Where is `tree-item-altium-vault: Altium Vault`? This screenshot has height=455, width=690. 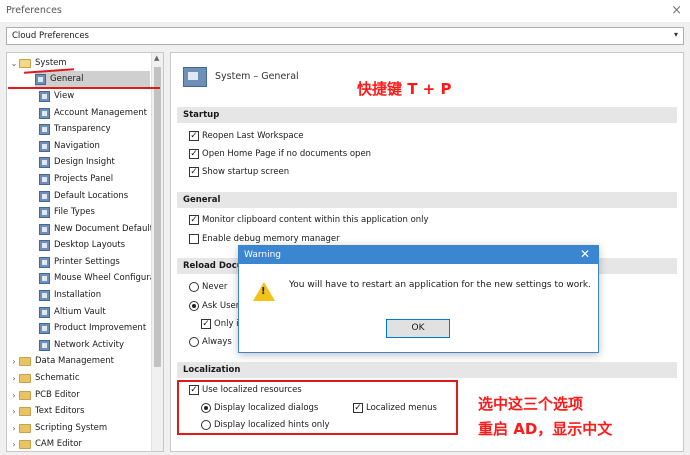
tree-item-altium-vault: Altium Vault is located at coordinates (72, 312).